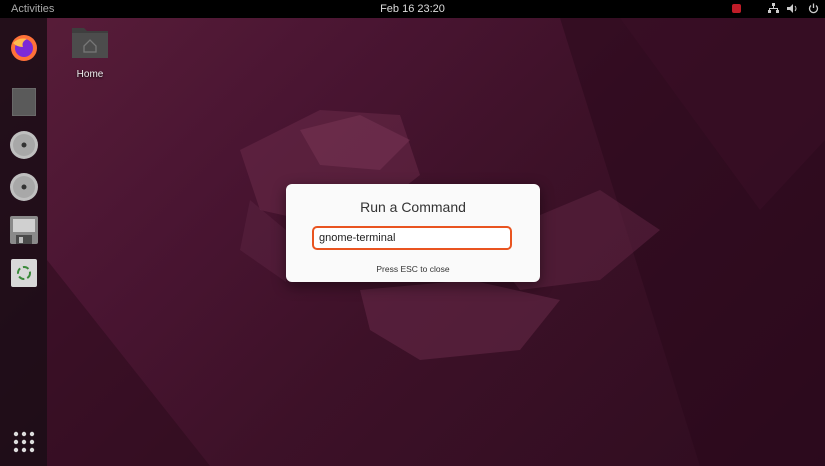 This screenshot has width=825, height=466. I want to click on dock-firefox, so click(23, 47).